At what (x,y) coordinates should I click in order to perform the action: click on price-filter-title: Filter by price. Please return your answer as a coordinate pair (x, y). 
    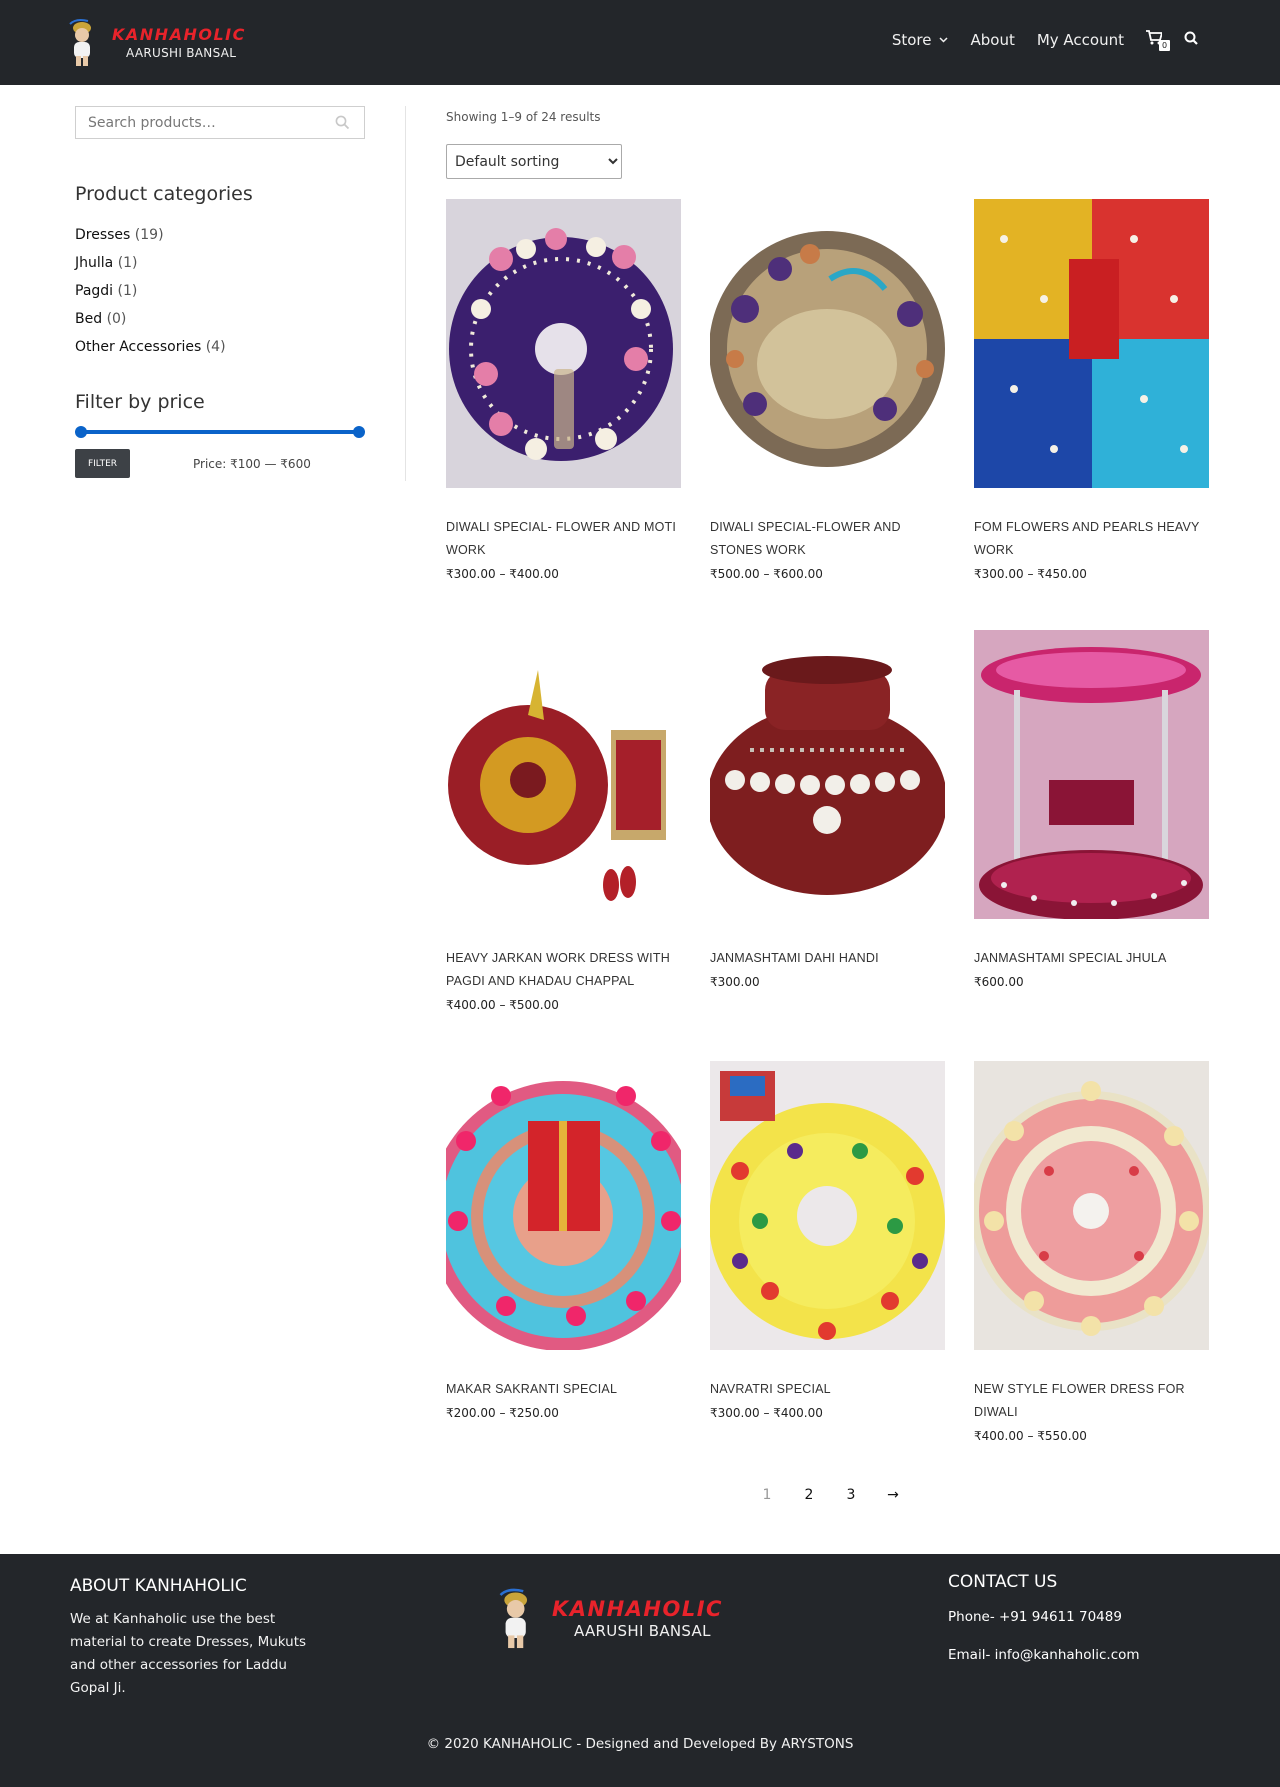
    Looking at the image, I should click on (140, 402).